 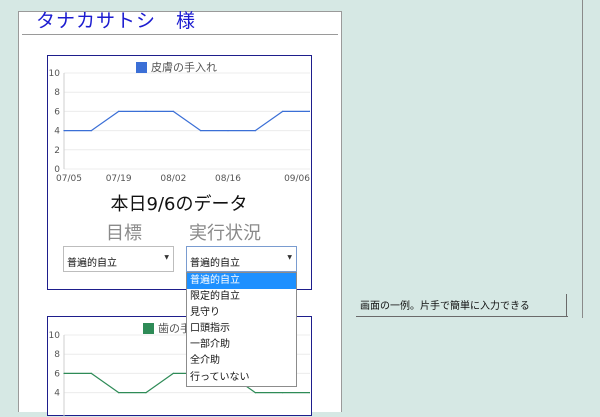 I want to click on dropdown-option: 限定的自立, so click(x=241, y=297).